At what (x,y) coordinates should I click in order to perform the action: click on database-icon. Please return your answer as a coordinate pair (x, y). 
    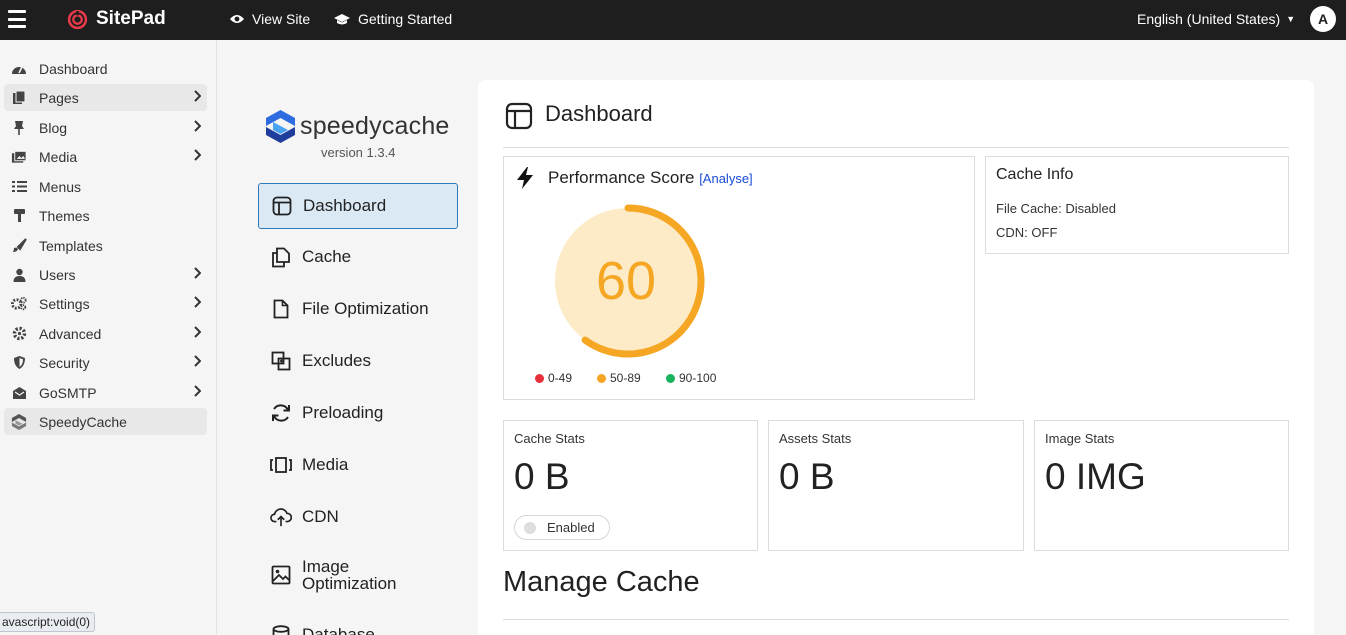
    Looking at the image, I should click on (281, 629).